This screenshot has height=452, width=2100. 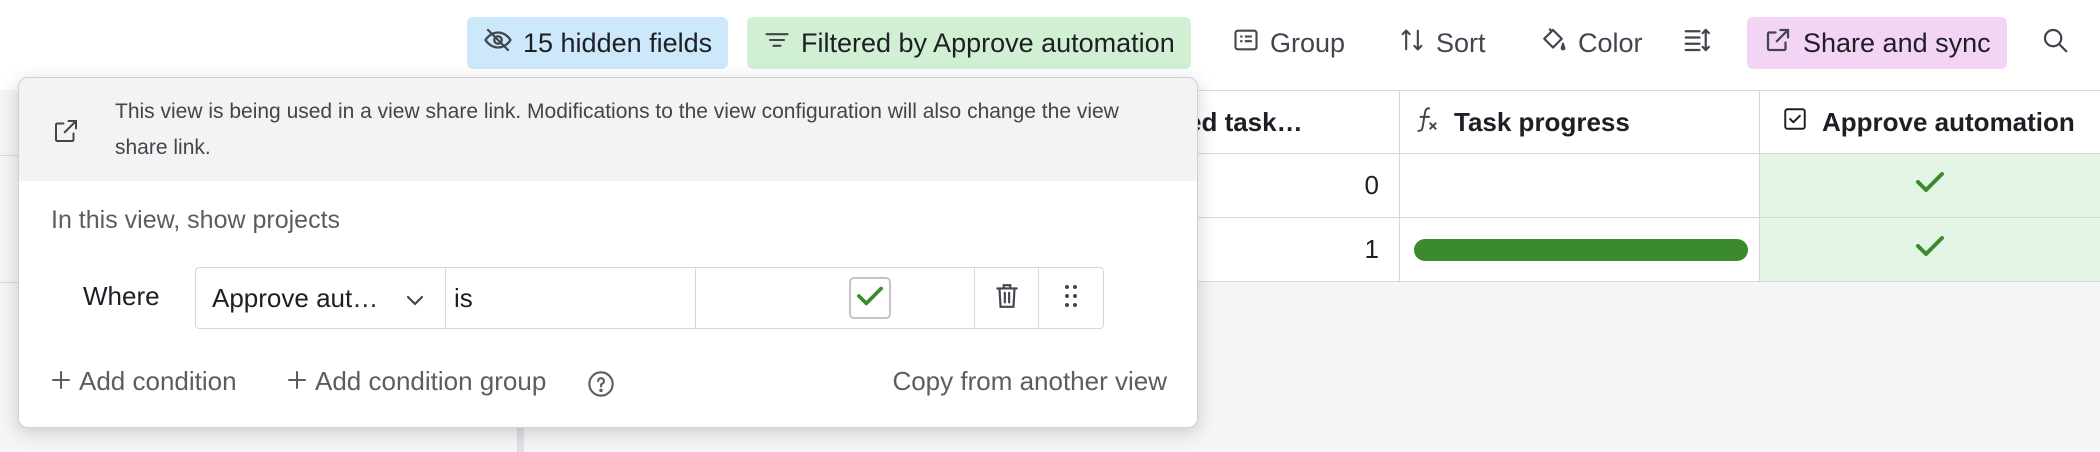 I want to click on hidden-fields-label: 15 hidden fields, so click(x=618, y=42).